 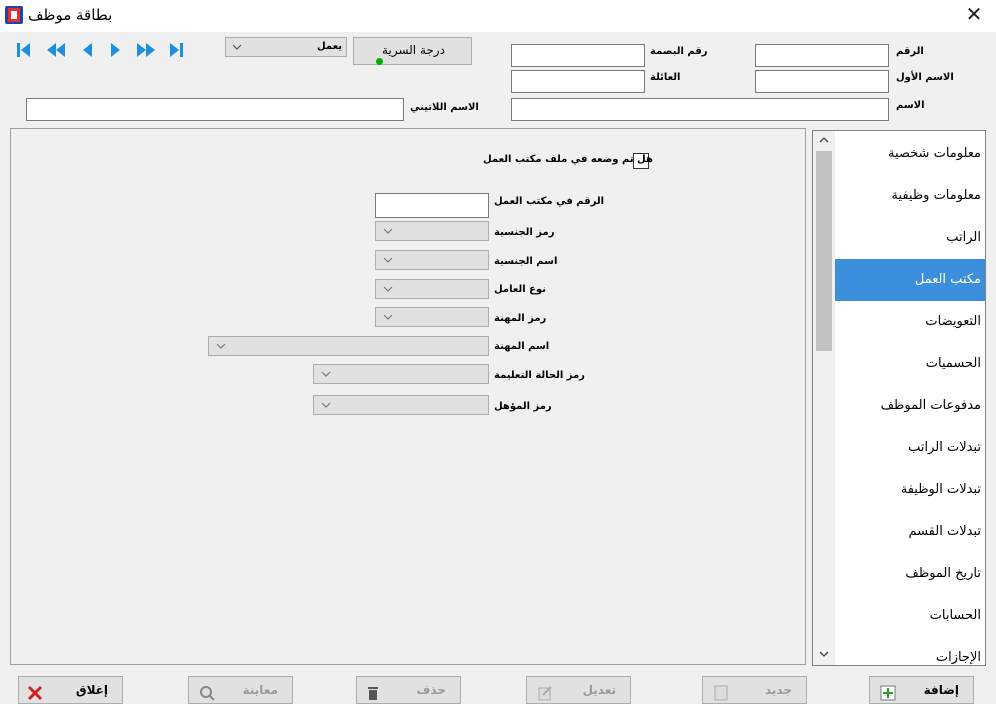 What do you see at coordinates (522, 346) in the screenshot?
I see `profession-name-label: اسم المهنة` at bounding box center [522, 346].